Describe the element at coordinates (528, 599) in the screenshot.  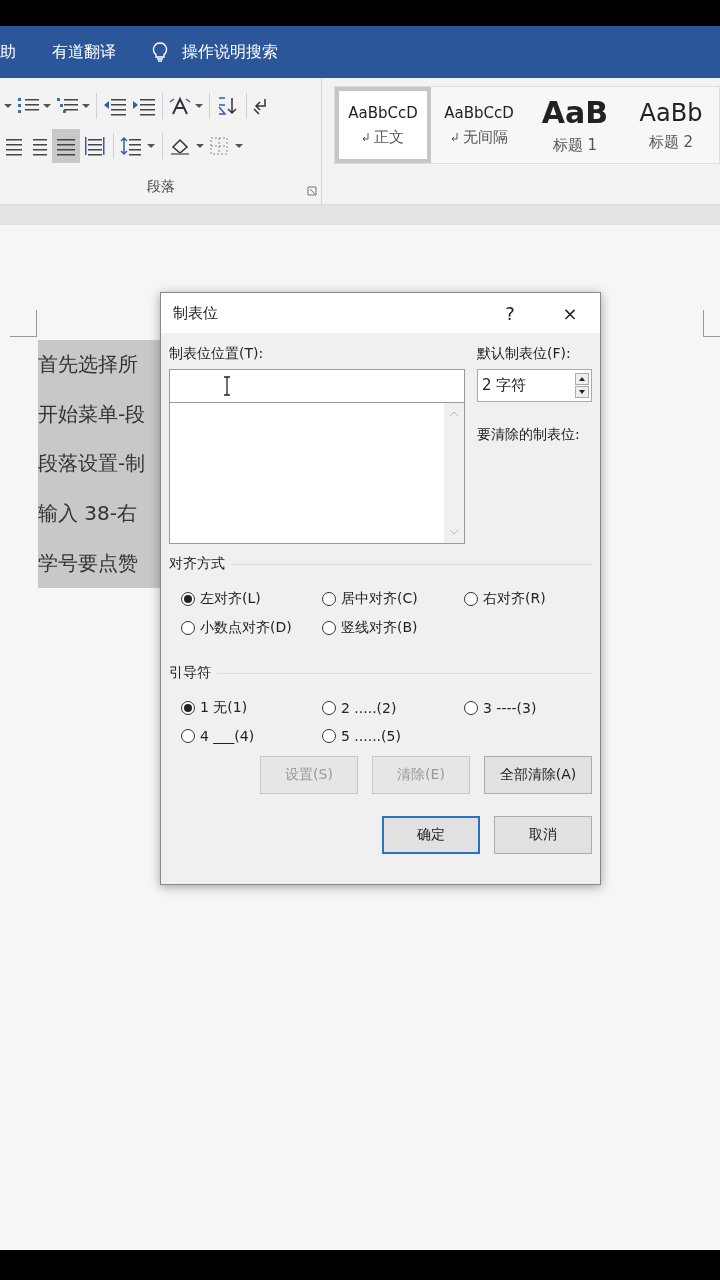
I see `radio-option: 右对齐(R)` at that location.